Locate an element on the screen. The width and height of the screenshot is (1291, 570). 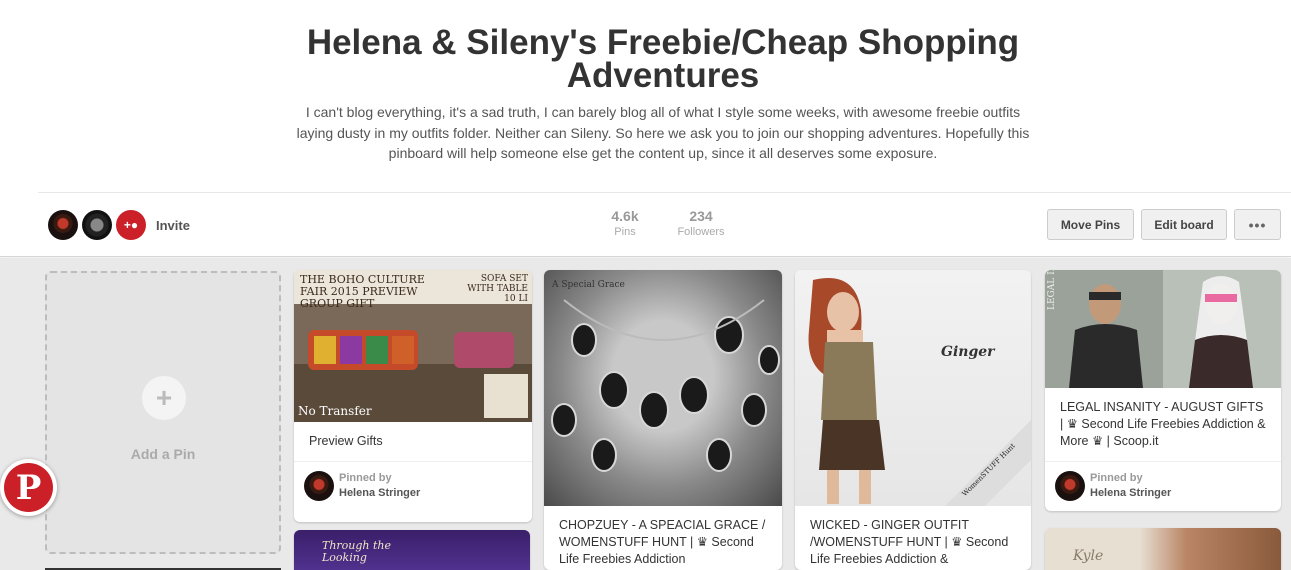
stat-label: Followers is located at coordinates (701, 232).